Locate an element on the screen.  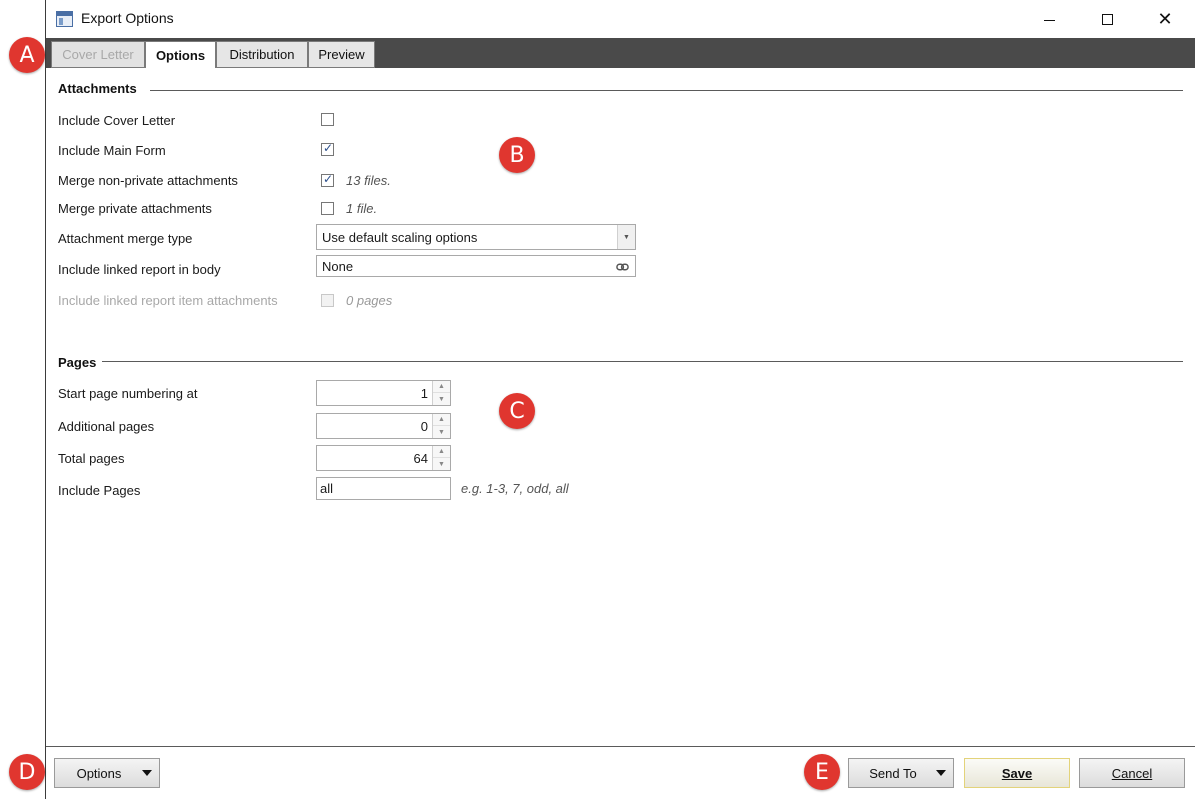
include-pages-input: all is located at coordinates (383, 488).